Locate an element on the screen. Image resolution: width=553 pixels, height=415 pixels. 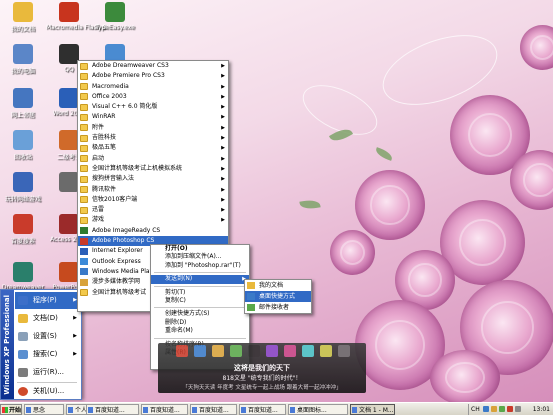
programs-menu-item: Adobe ImageReady CS is located at coordinates (153, 231).